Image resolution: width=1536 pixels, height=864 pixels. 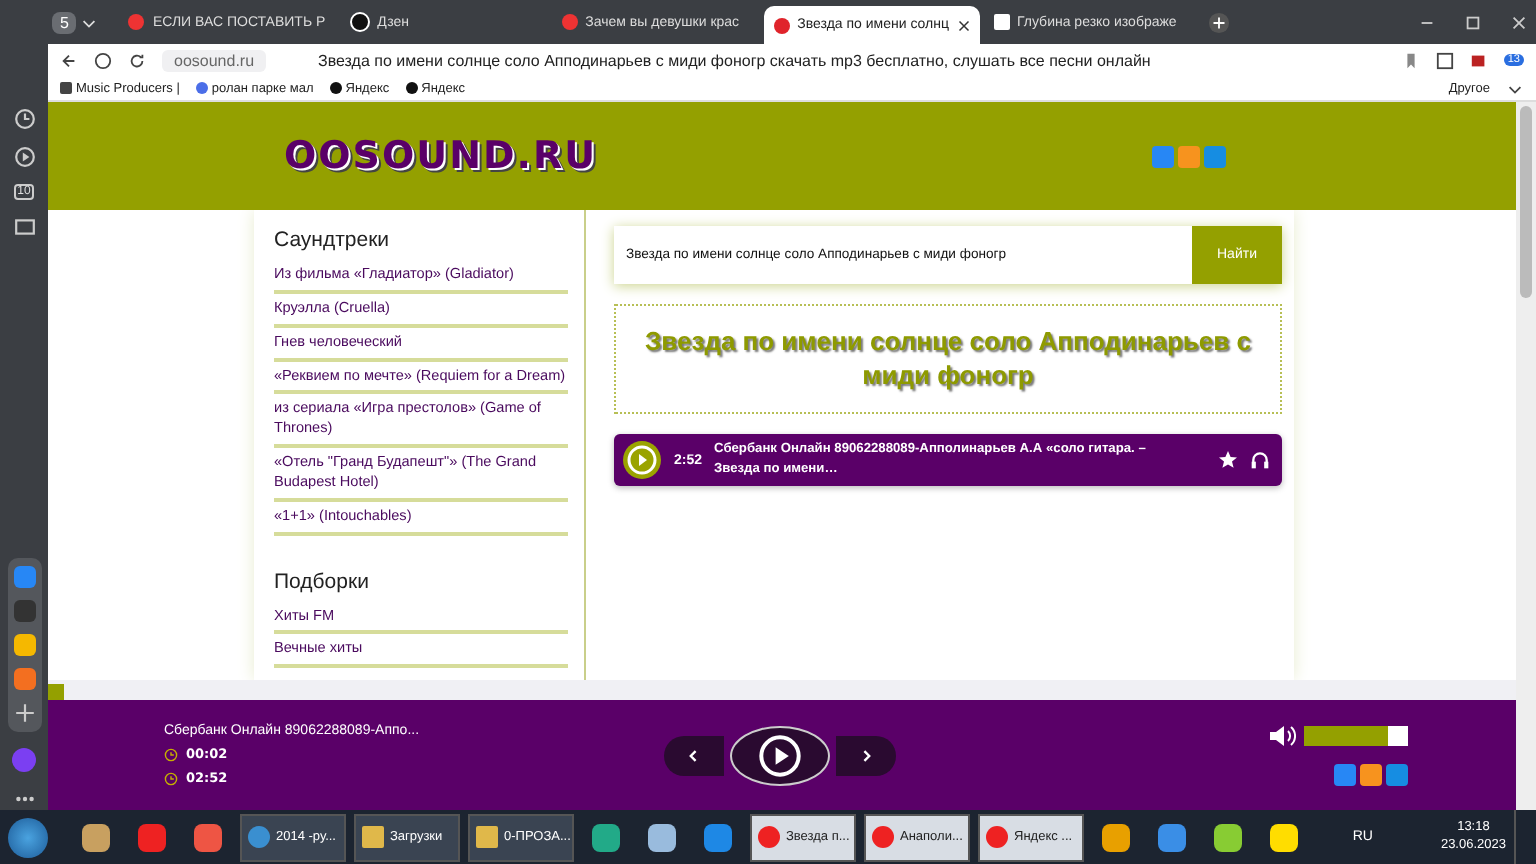 What do you see at coordinates (1478, 60) in the screenshot?
I see `extension-icon` at bounding box center [1478, 60].